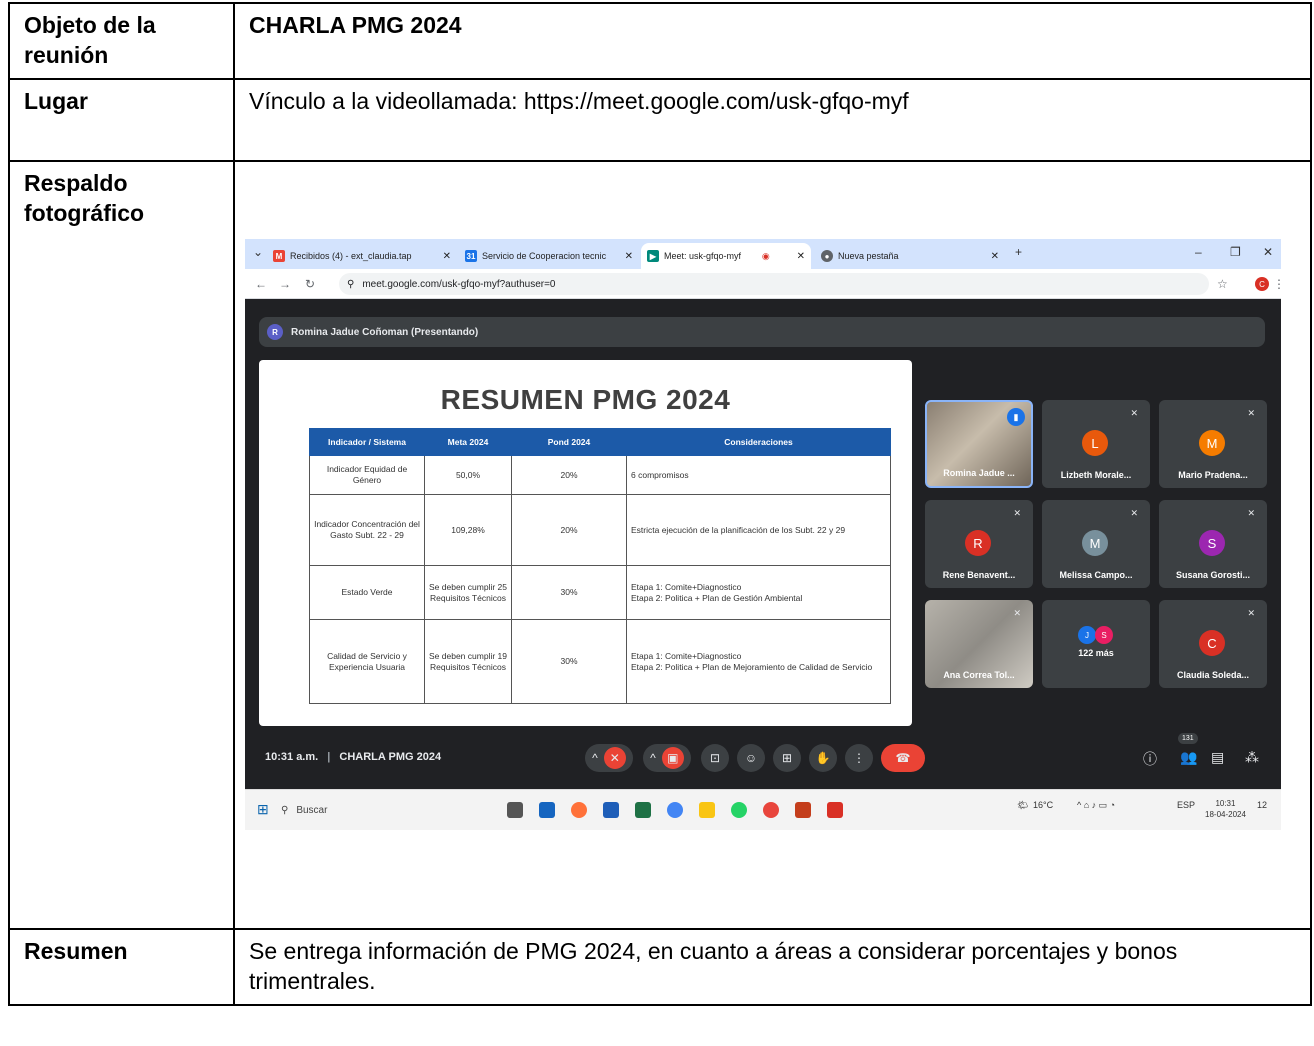  What do you see at coordinates (1096, 805) in the screenshot?
I see `system-tray-icons: ^ ⌂ ♪ ▭ ◔` at bounding box center [1096, 805].